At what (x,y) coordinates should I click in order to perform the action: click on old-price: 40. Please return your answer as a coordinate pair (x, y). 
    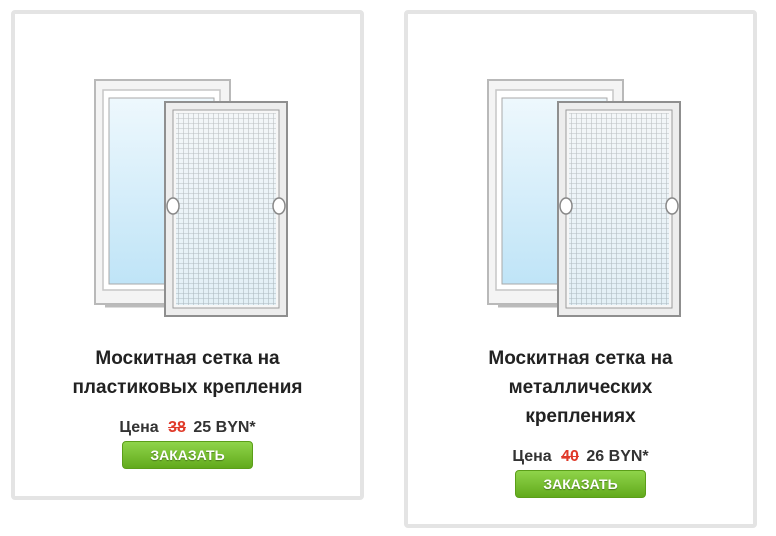
    Looking at the image, I should click on (570, 456).